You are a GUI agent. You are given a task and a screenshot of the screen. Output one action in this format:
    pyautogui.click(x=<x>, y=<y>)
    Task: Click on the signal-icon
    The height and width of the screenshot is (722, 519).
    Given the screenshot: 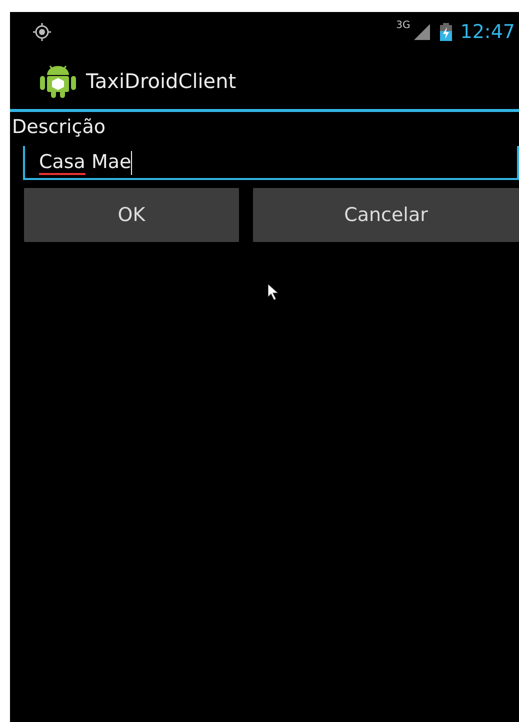 What is the action you would take?
    pyautogui.click(x=422, y=32)
    